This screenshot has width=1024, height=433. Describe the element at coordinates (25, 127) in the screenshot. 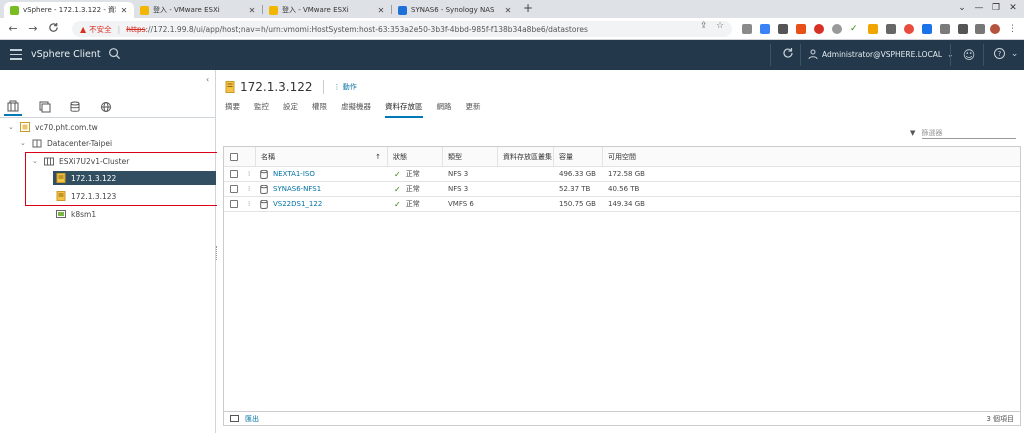

I see `vcenter-icon` at that location.